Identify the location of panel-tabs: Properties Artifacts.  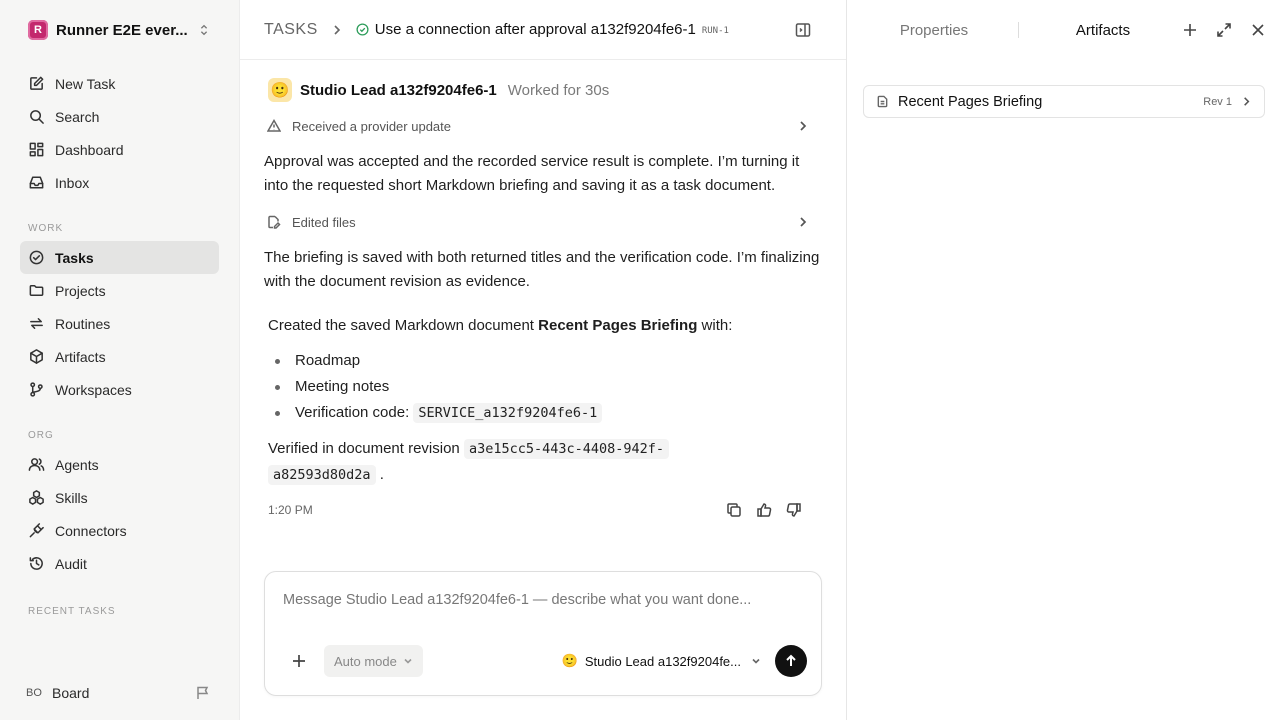
(1063, 30).